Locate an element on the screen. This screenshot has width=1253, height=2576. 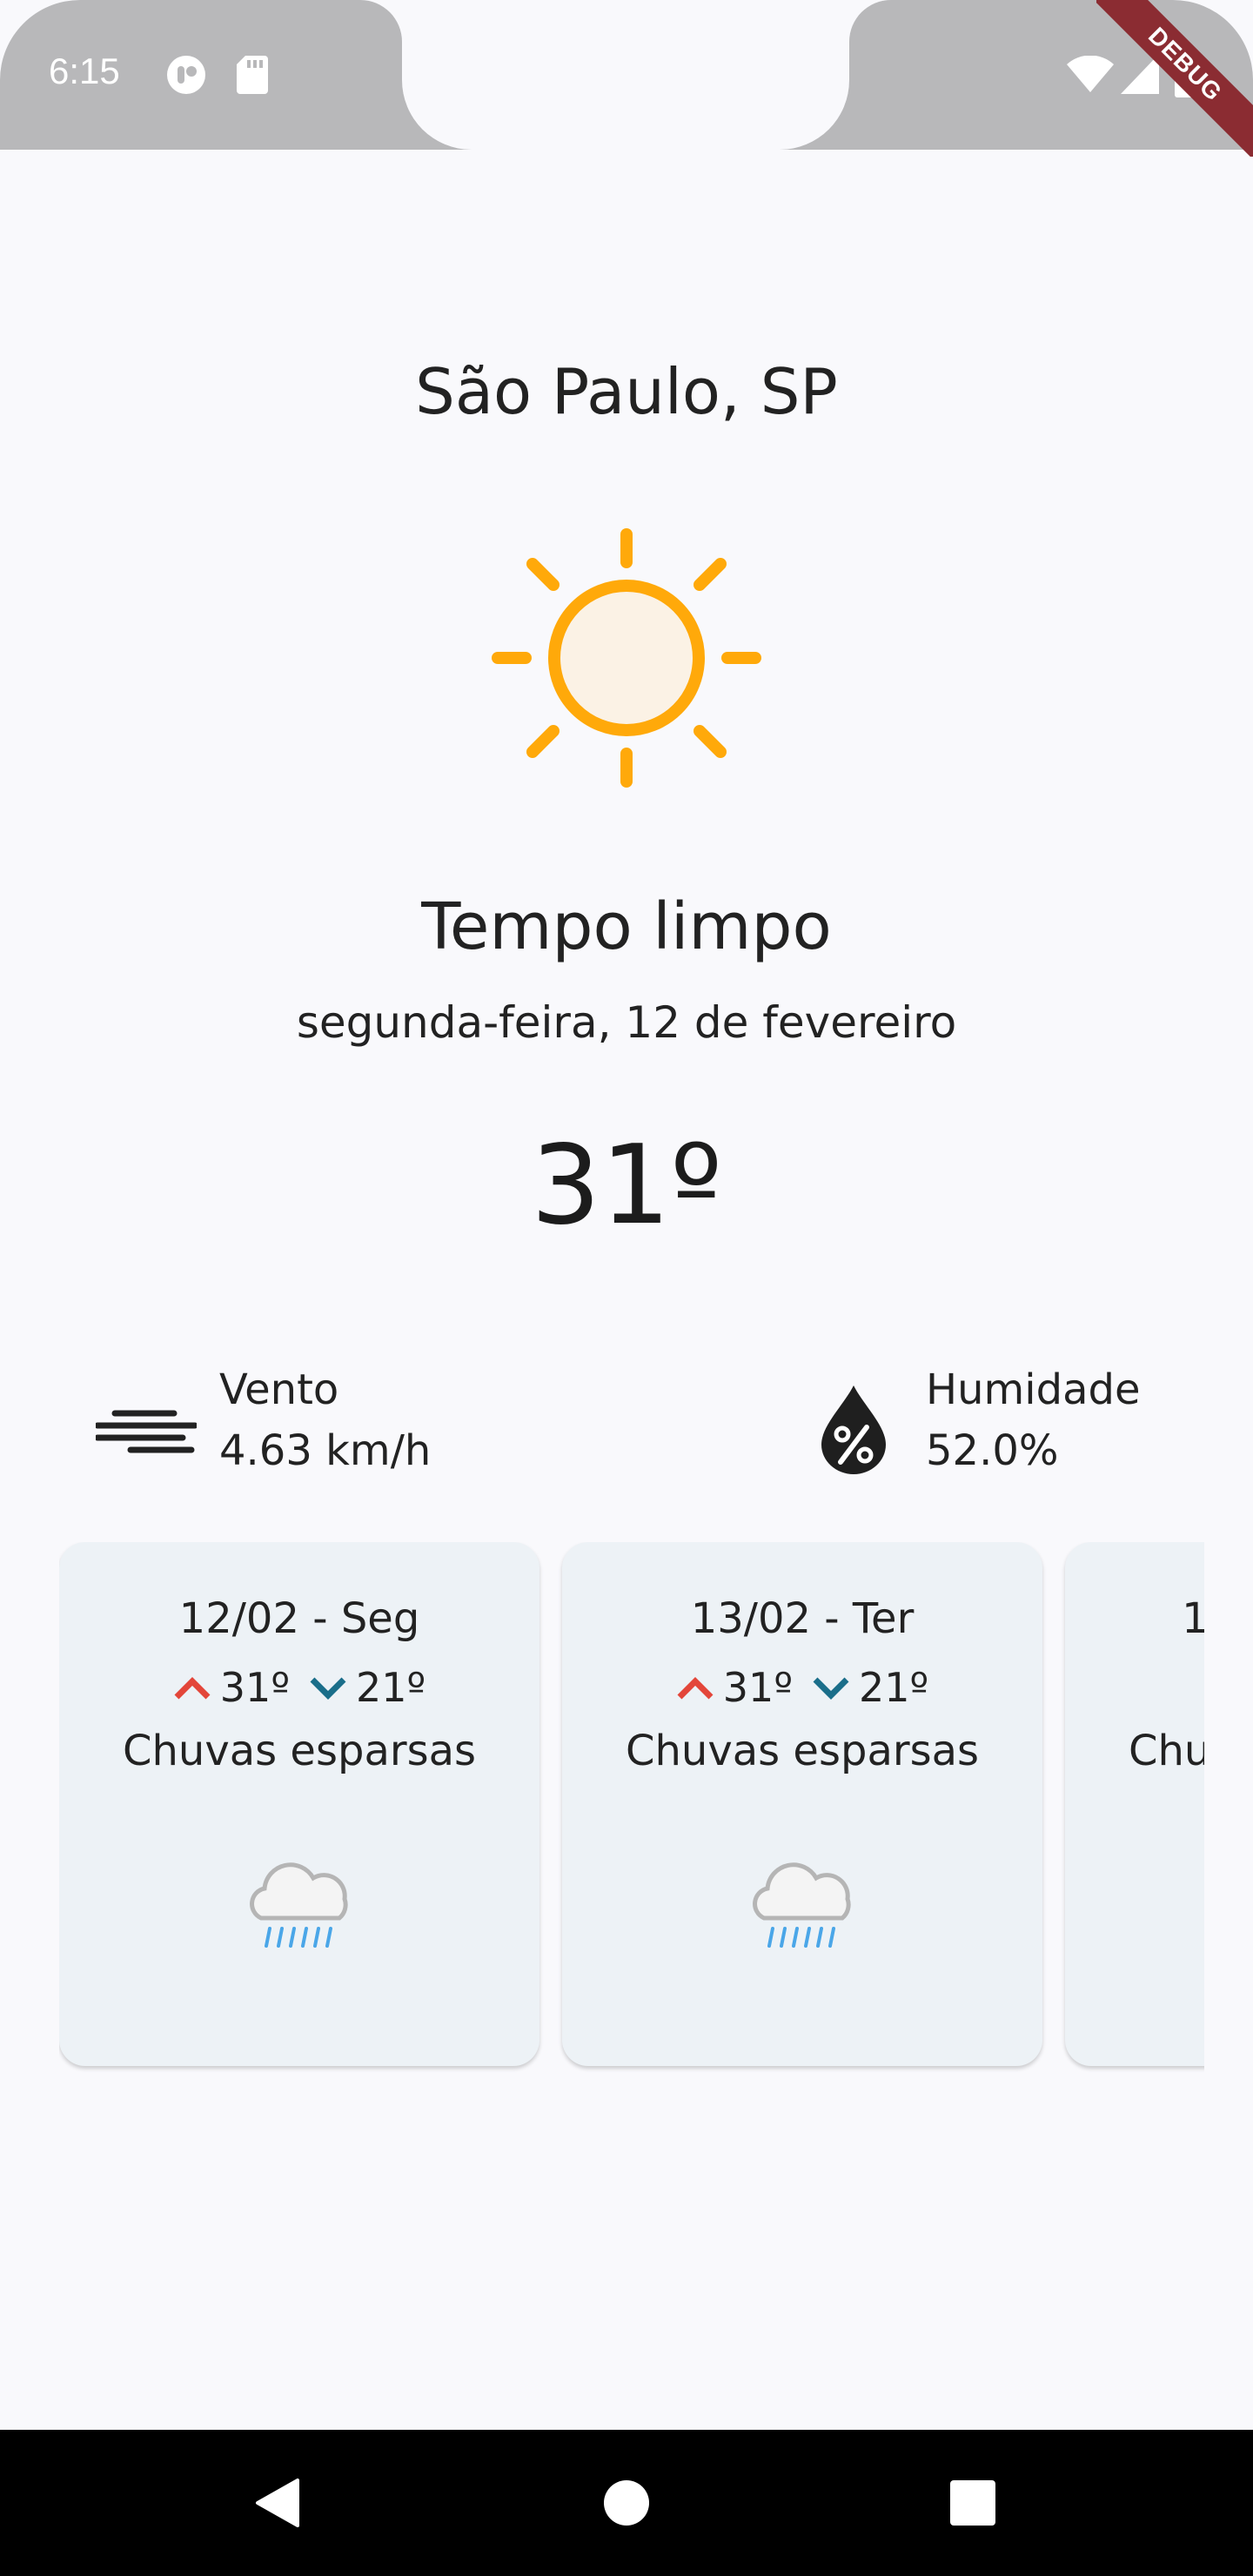
status-bar: 6:15 DEBUG is located at coordinates (626, 78).